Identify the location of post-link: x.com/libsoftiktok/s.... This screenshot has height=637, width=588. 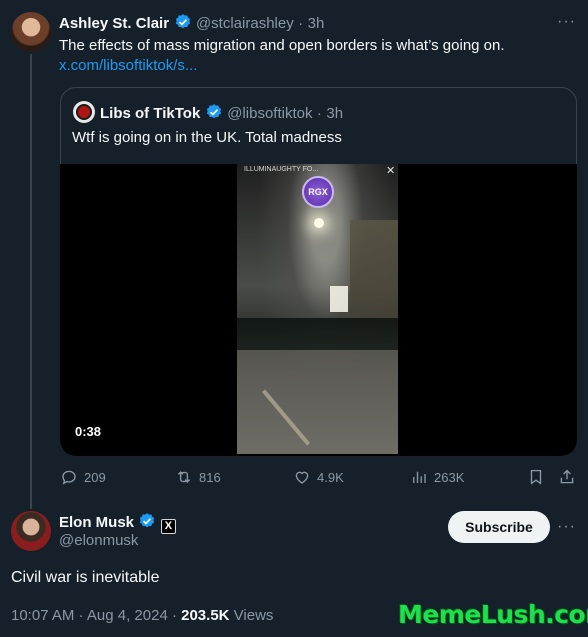
(128, 65).